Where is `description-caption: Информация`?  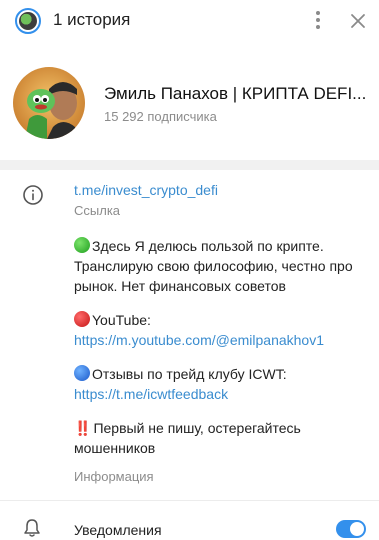
description-caption: Информация is located at coordinates (114, 476).